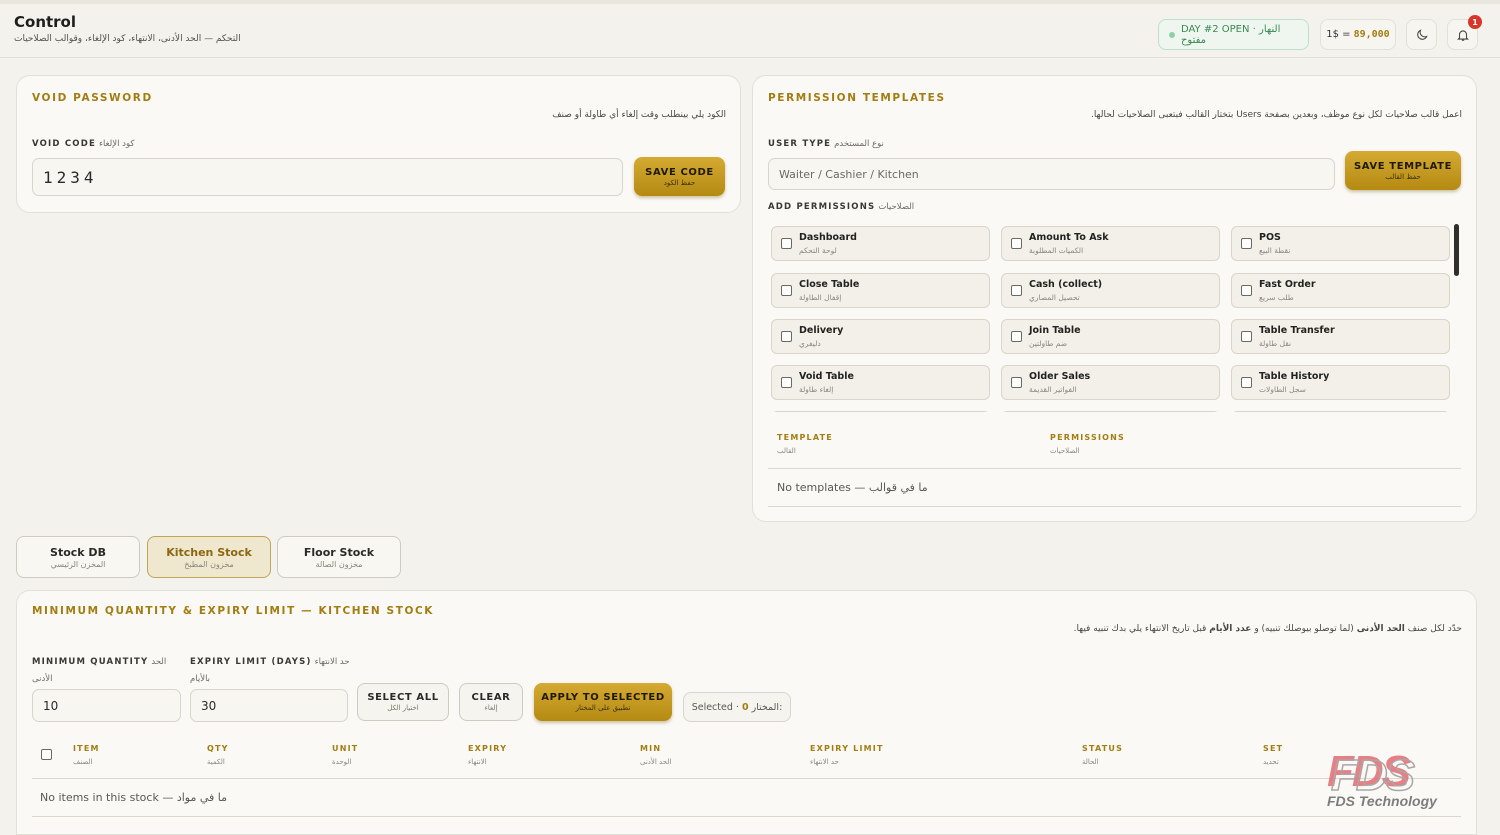 This screenshot has height=835, width=1500. What do you see at coordinates (83, 144) in the screenshot?
I see `void-code-label: VOID CODE كود الإلغاء` at bounding box center [83, 144].